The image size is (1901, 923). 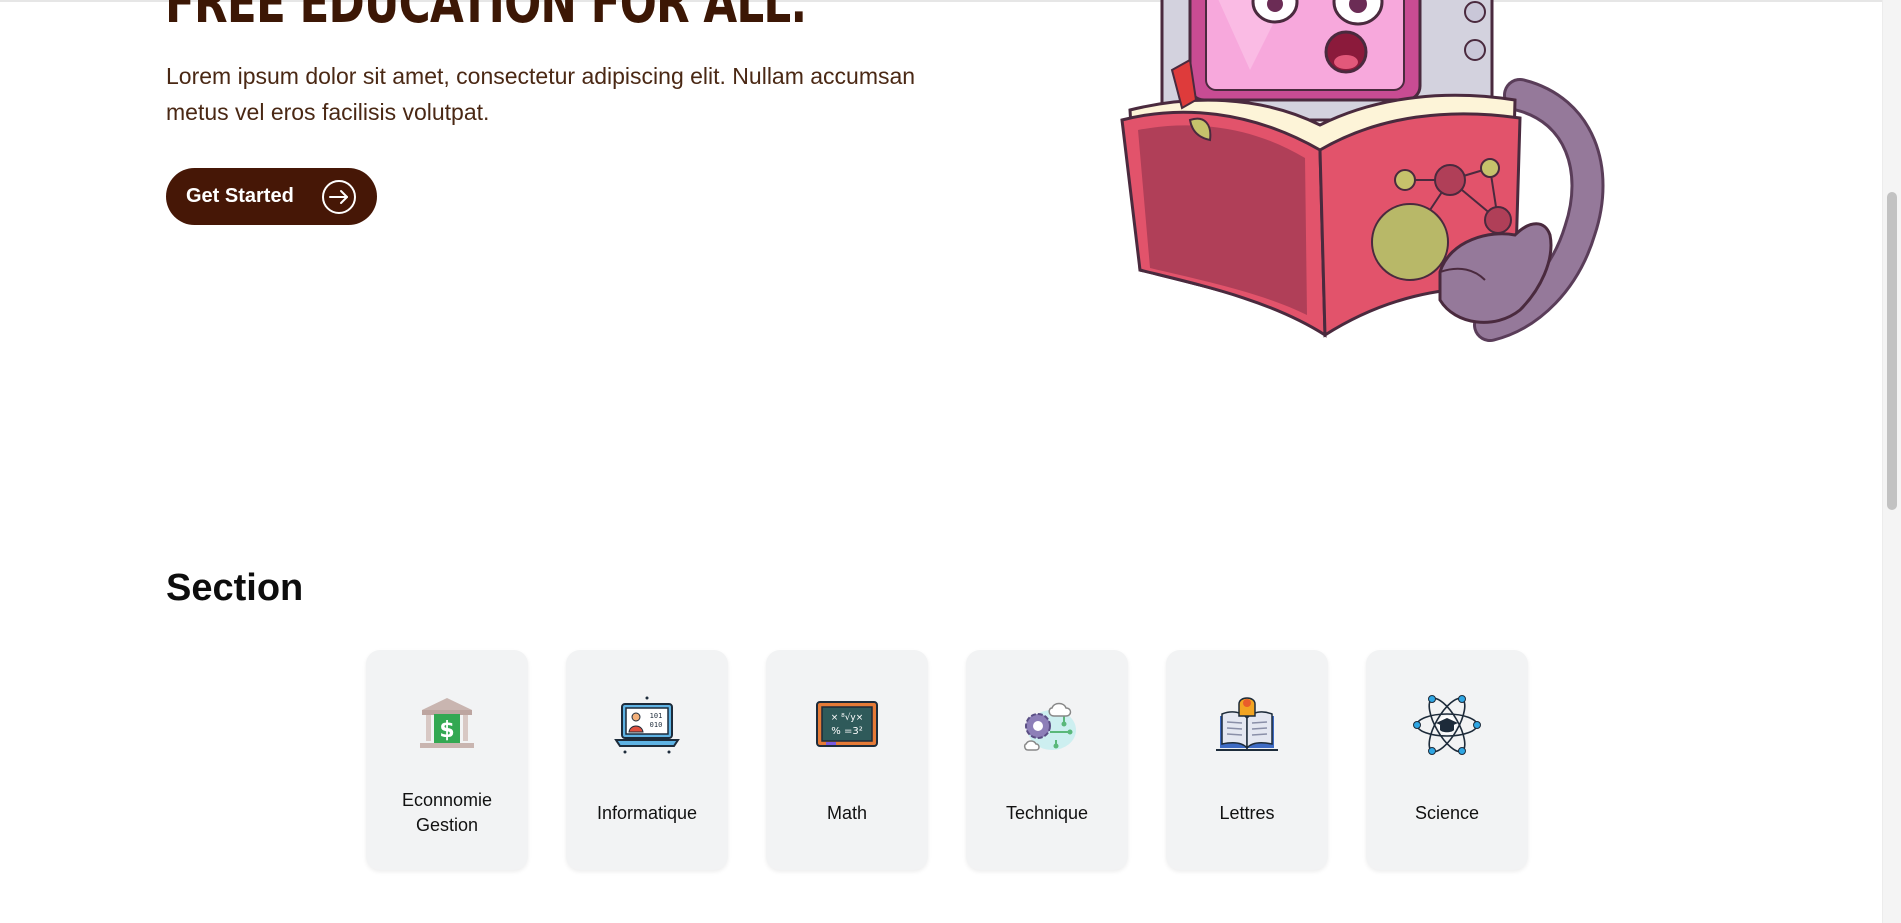 I want to click on svg-text: × ⁸√y×, so click(x=847, y=717).